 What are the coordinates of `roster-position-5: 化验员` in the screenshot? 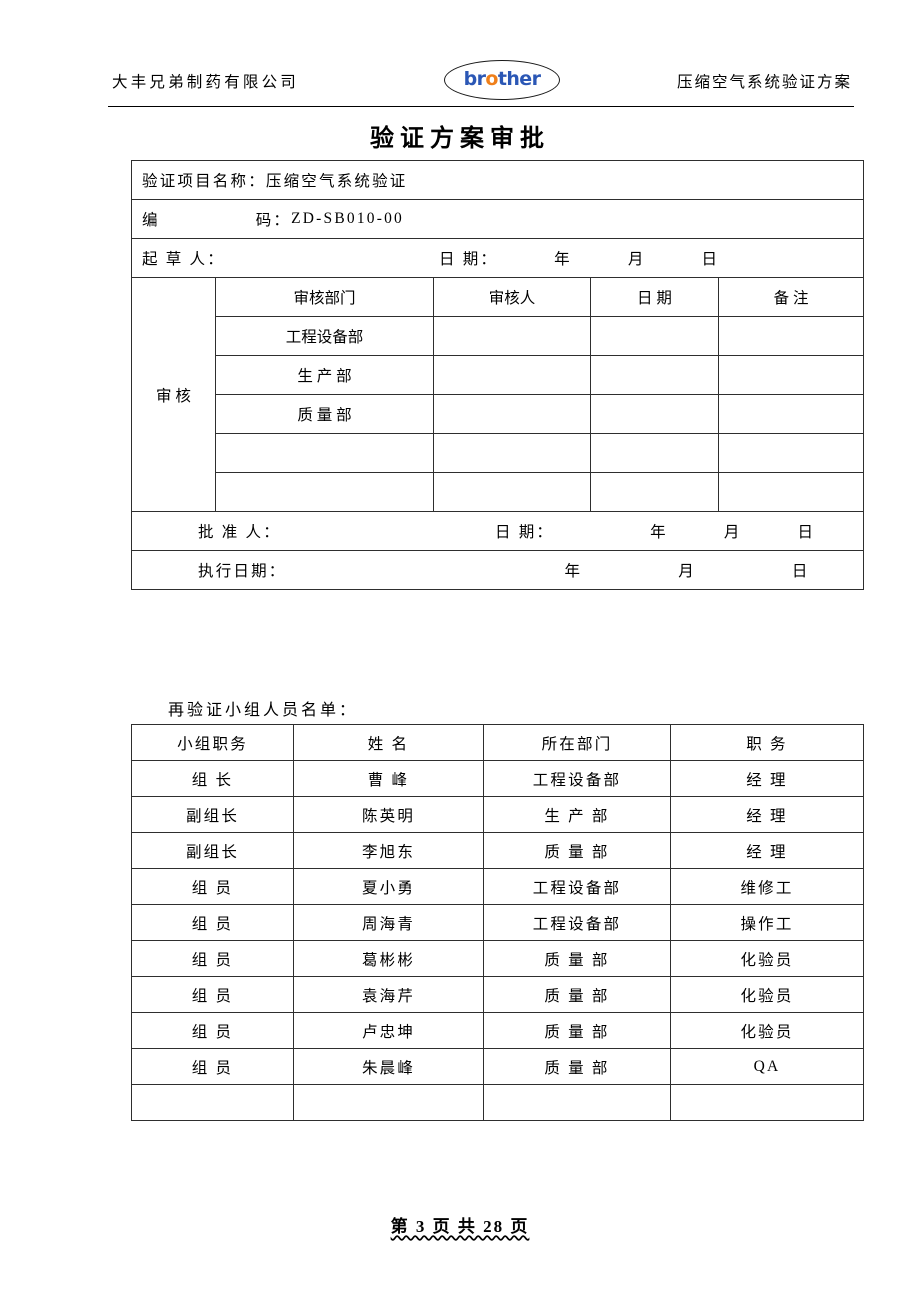 It's located at (767, 958).